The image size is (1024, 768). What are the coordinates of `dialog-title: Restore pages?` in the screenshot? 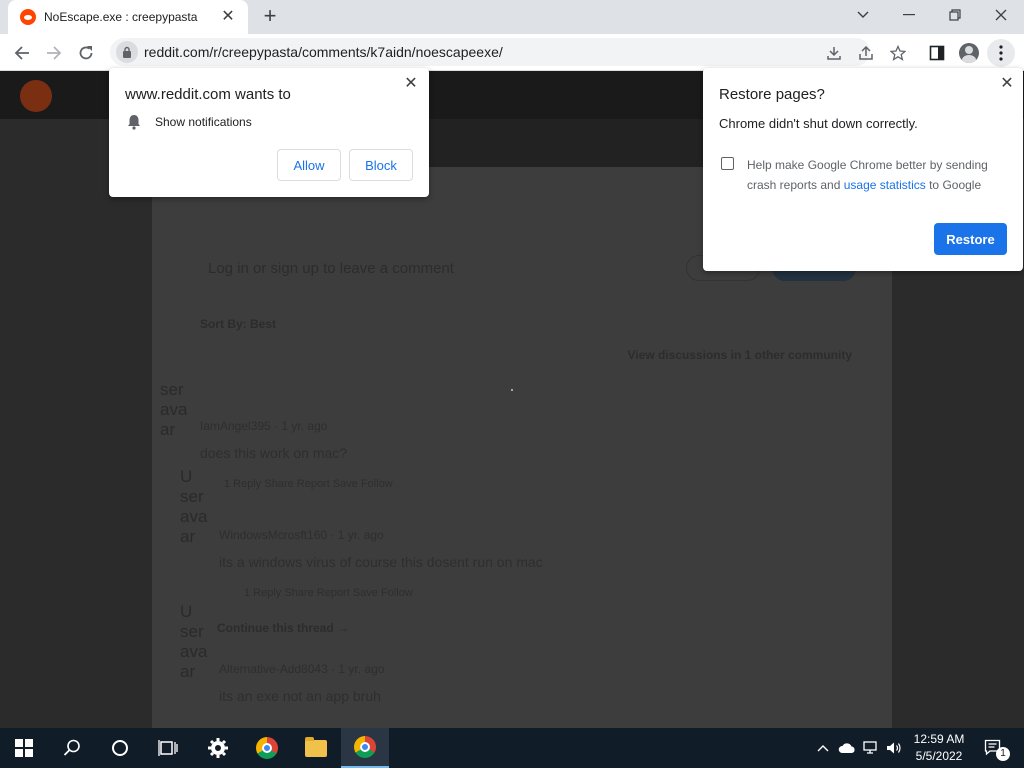 It's located at (772, 94).